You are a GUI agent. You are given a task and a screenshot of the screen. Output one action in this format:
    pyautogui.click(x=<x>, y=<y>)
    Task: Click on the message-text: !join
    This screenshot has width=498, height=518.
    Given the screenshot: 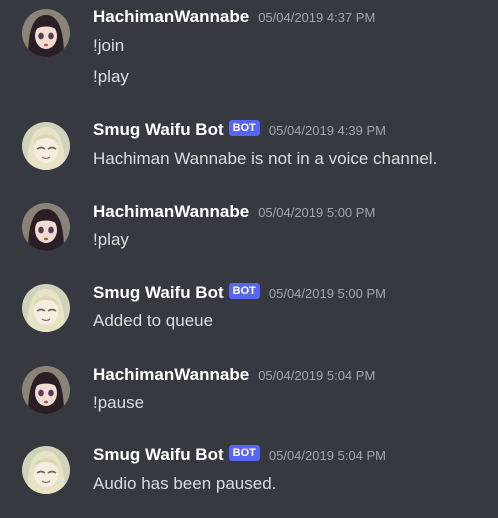 What is the action you would take?
    pyautogui.click(x=109, y=45)
    